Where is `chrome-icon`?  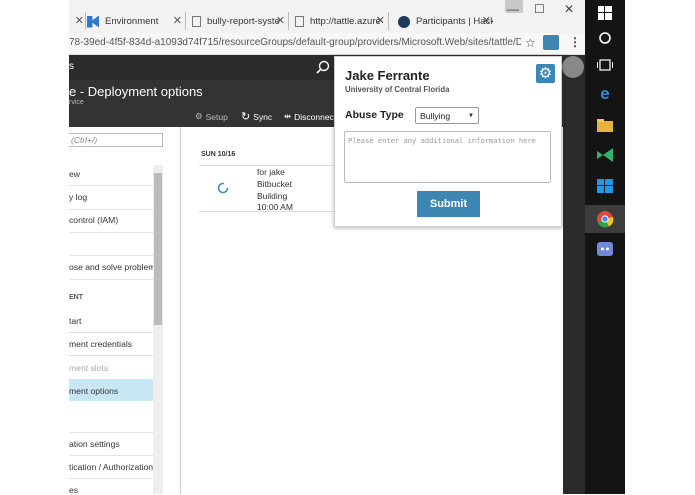 chrome-icon is located at coordinates (605, 219).